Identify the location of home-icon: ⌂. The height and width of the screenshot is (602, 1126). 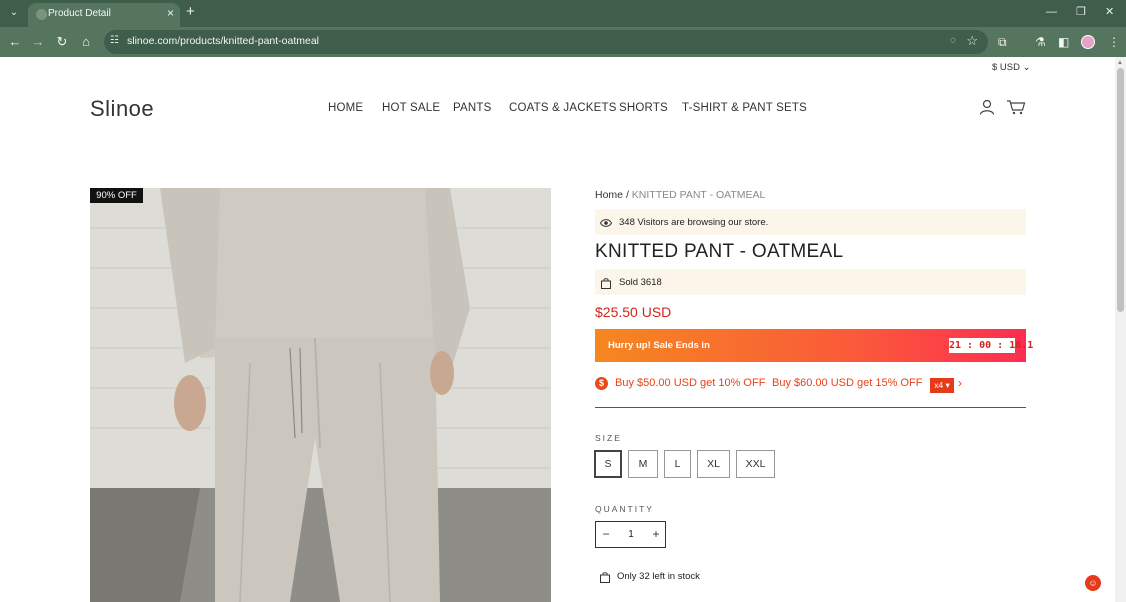
(86, 42).